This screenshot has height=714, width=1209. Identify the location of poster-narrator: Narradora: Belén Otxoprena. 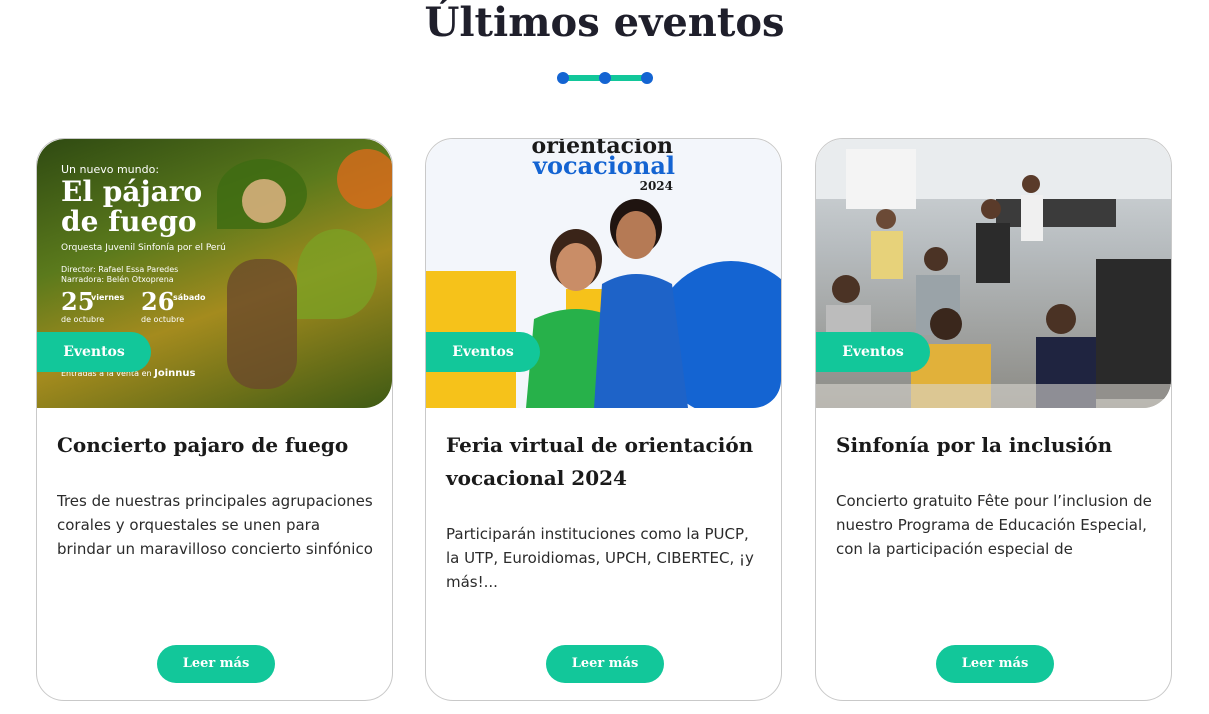
(117, 279).